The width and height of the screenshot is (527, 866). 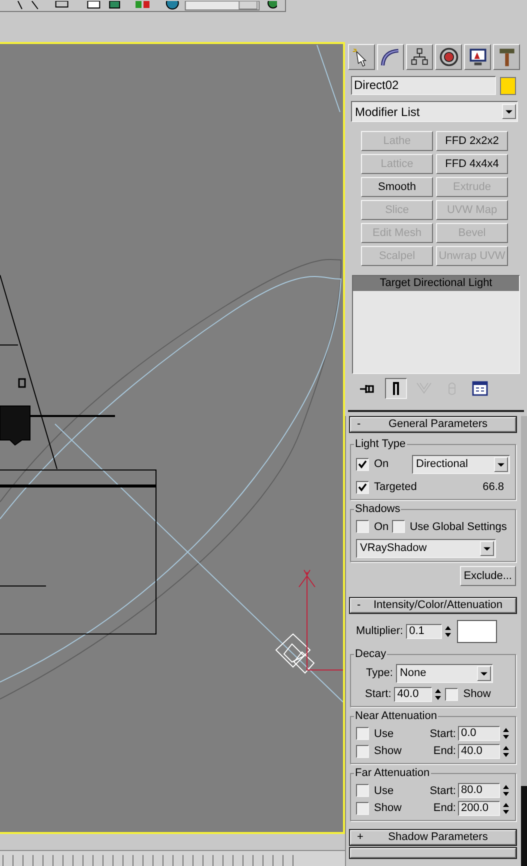 I want to click on number-field: 200.0, so click(x=479, y=808).